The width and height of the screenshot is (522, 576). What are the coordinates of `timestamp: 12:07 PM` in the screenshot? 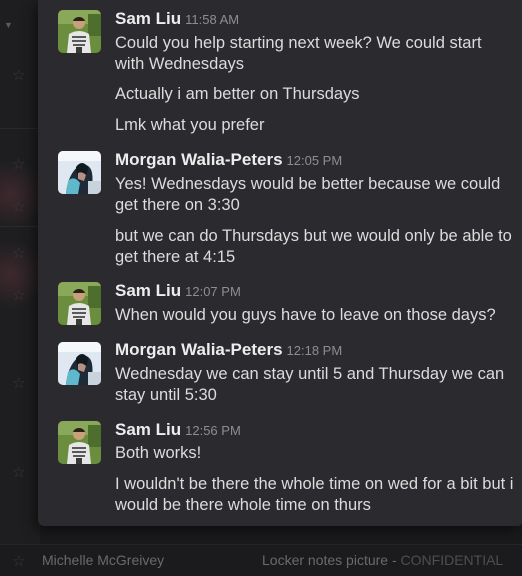 It's located at (213, 291).